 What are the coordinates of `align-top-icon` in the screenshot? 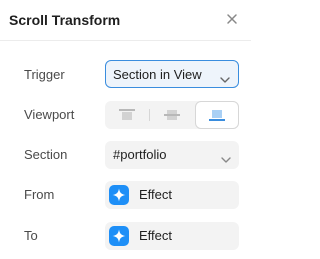 It's located at (127, 114).